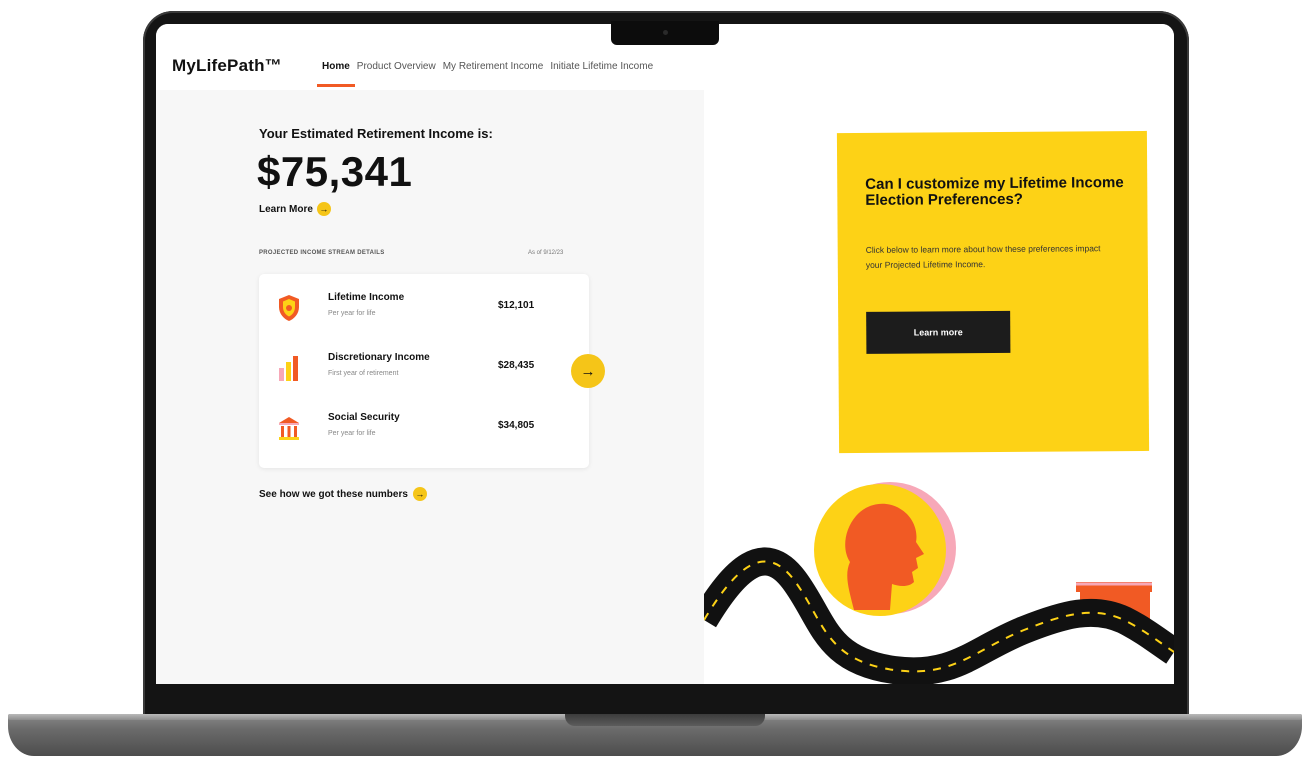 The height and width of the screenshot is (761, 1310). Describe the element at coordinates (288, 368) in the screenshot. I see `bar-chart-icon` at that location.